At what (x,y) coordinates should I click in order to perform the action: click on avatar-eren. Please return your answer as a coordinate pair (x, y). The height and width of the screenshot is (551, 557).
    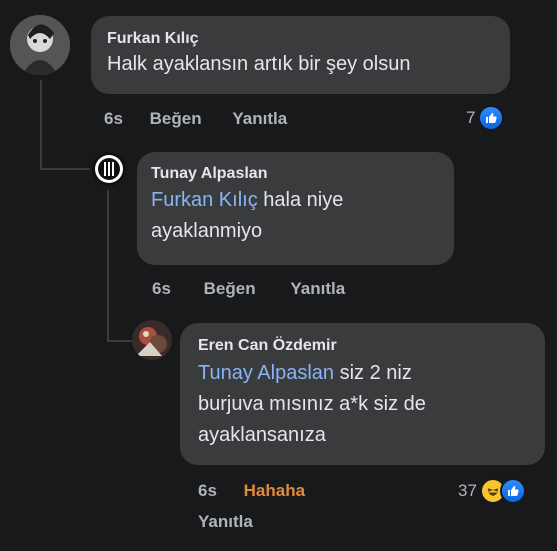
    Looking at the image, I should click on (152, 340).